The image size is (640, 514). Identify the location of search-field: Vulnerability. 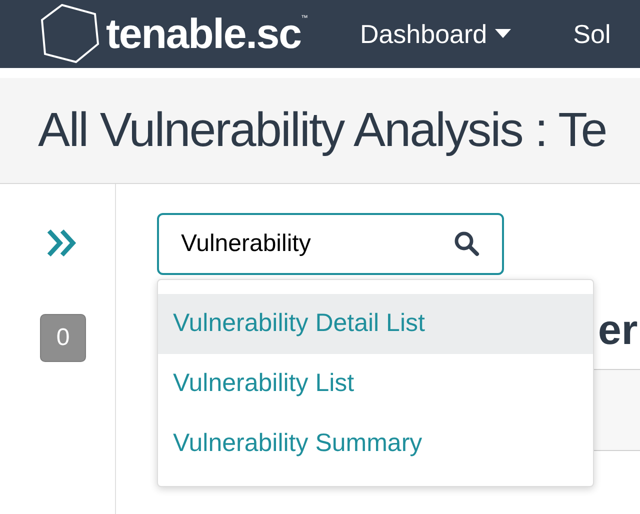
(330, 244).